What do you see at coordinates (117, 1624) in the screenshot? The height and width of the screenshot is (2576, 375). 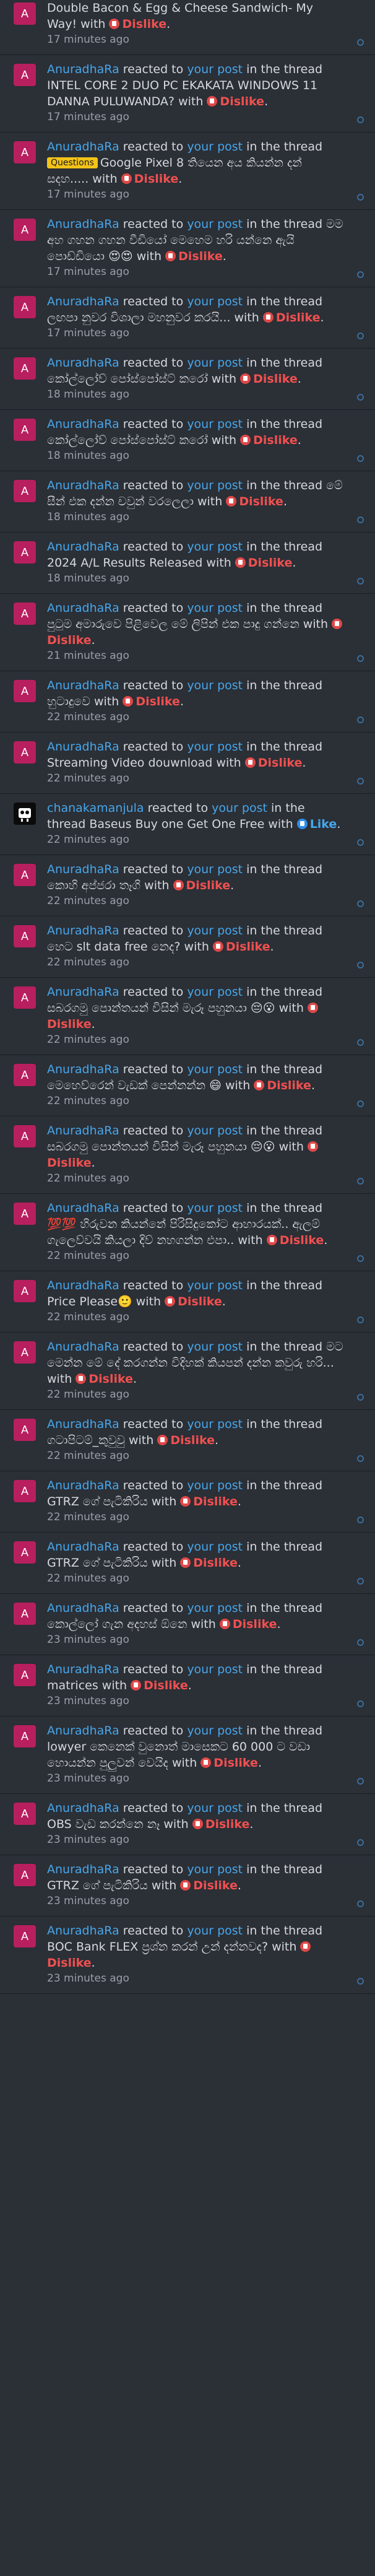 I see `thread-title-link: කොල්ලෝ ගැන අදහස් ඕනෙ` at bounding box center [117, 1624].